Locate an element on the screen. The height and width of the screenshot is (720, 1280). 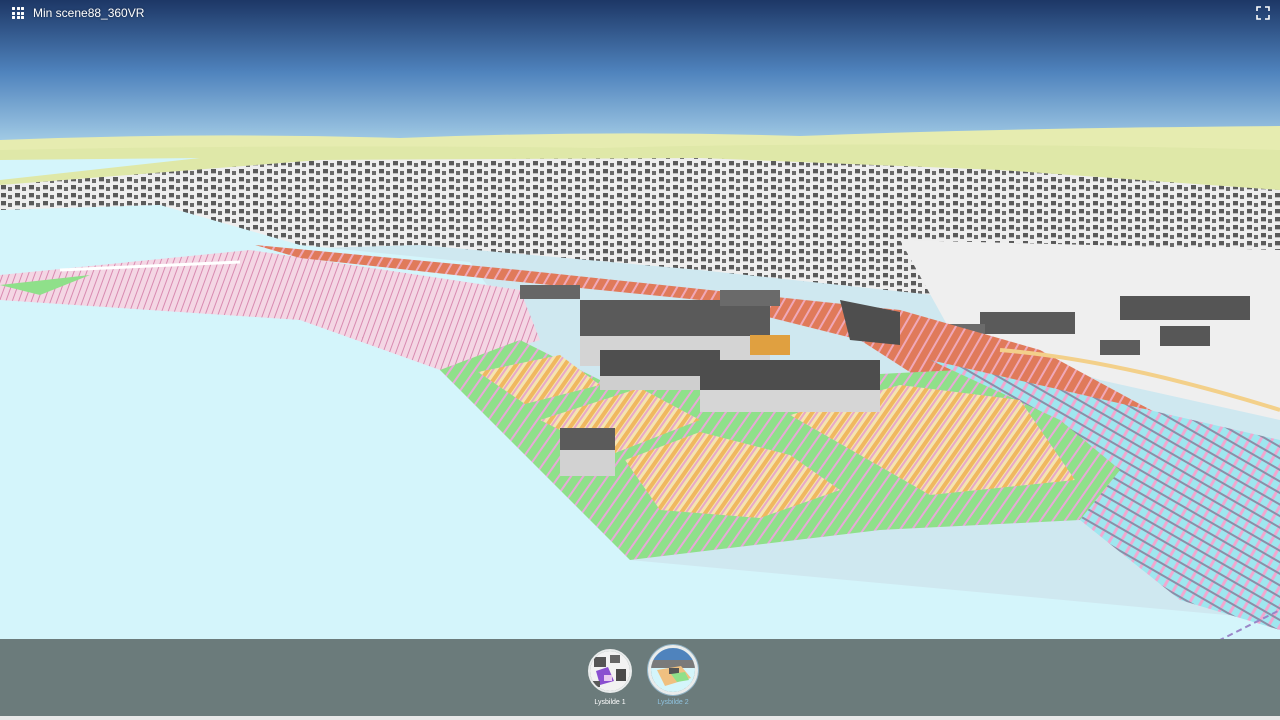
slides-bar: Lysbilde 1 Lysbilde 2 is located at coordinates (640, 677).